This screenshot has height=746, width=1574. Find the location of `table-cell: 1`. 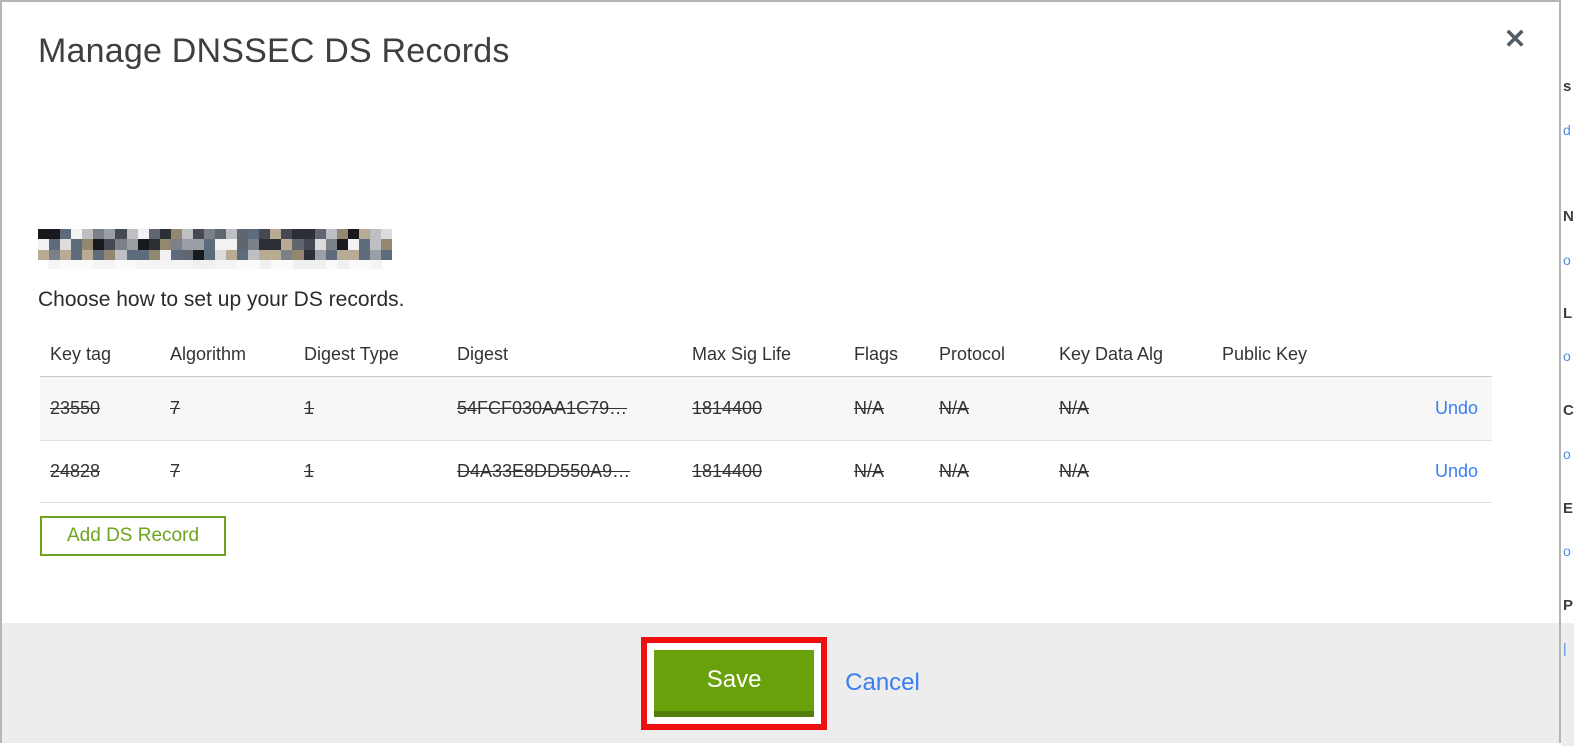

table-cell: 1 is located at coordinates (309, 408).